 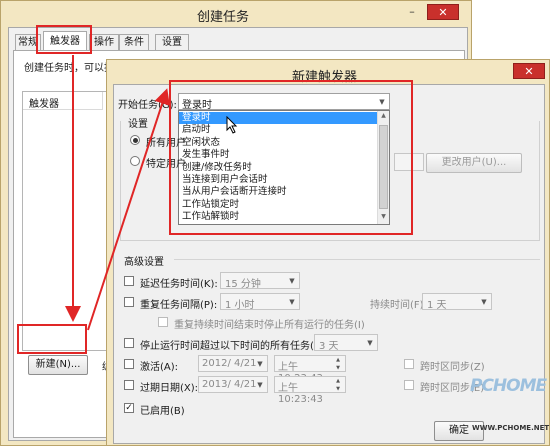 I want to click on pchome-watermark: PCHOME WWW.PCHOME.NET, so click(x=510, y=408).